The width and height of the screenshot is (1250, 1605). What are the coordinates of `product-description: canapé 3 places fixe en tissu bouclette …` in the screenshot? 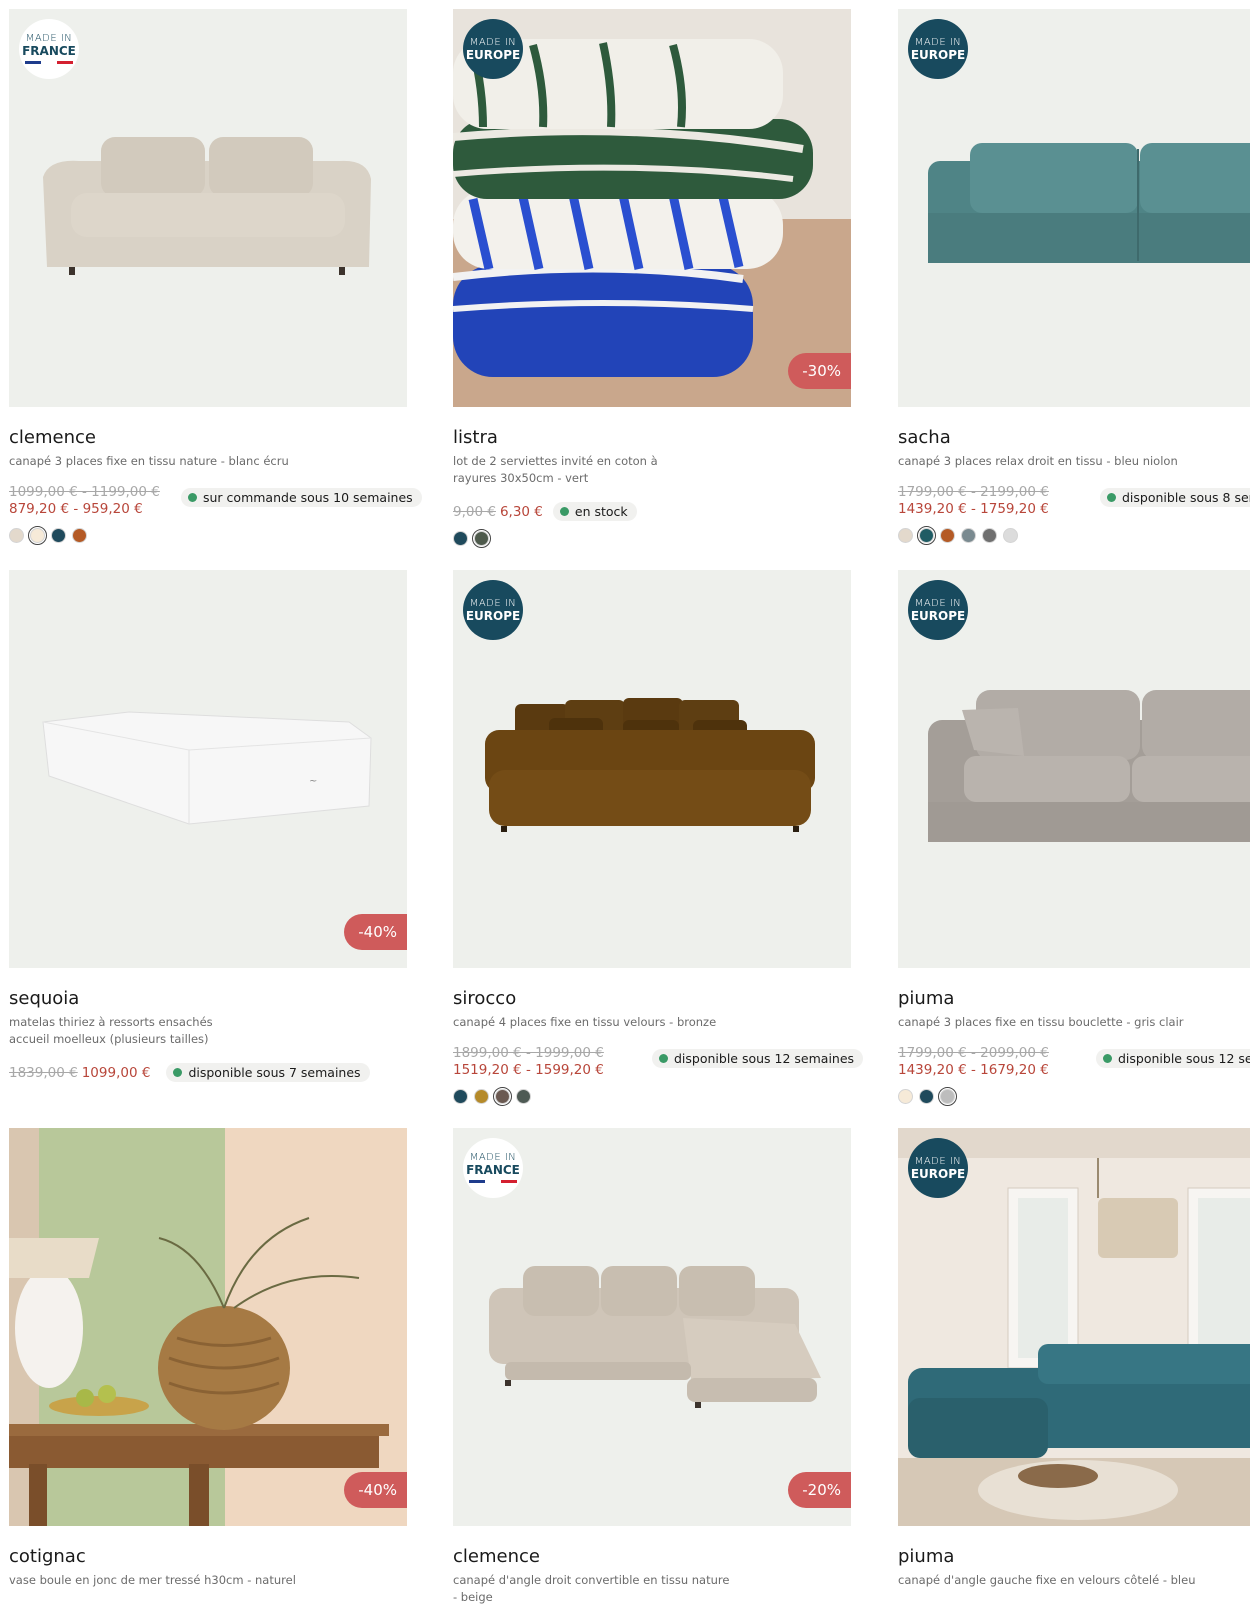 It's located at (1041, 1022).